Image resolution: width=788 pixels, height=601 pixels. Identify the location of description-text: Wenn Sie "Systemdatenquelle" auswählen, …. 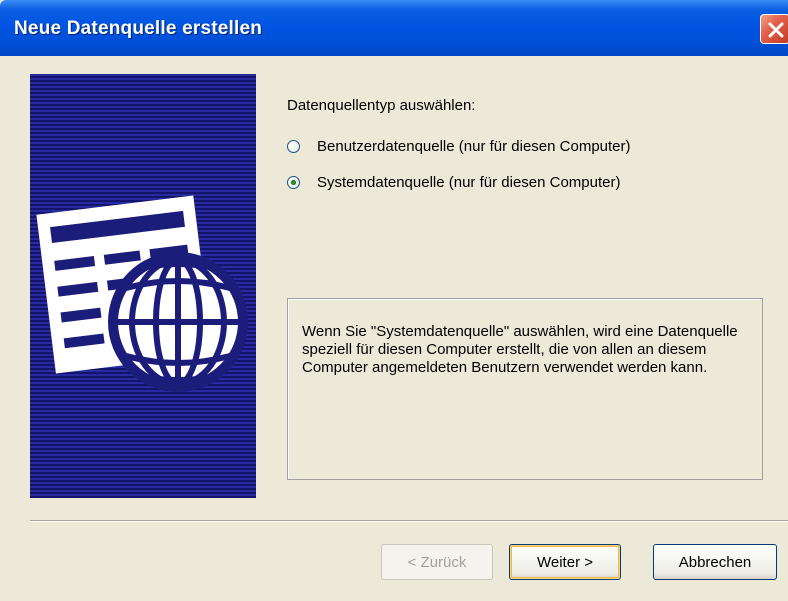
(520, 349).